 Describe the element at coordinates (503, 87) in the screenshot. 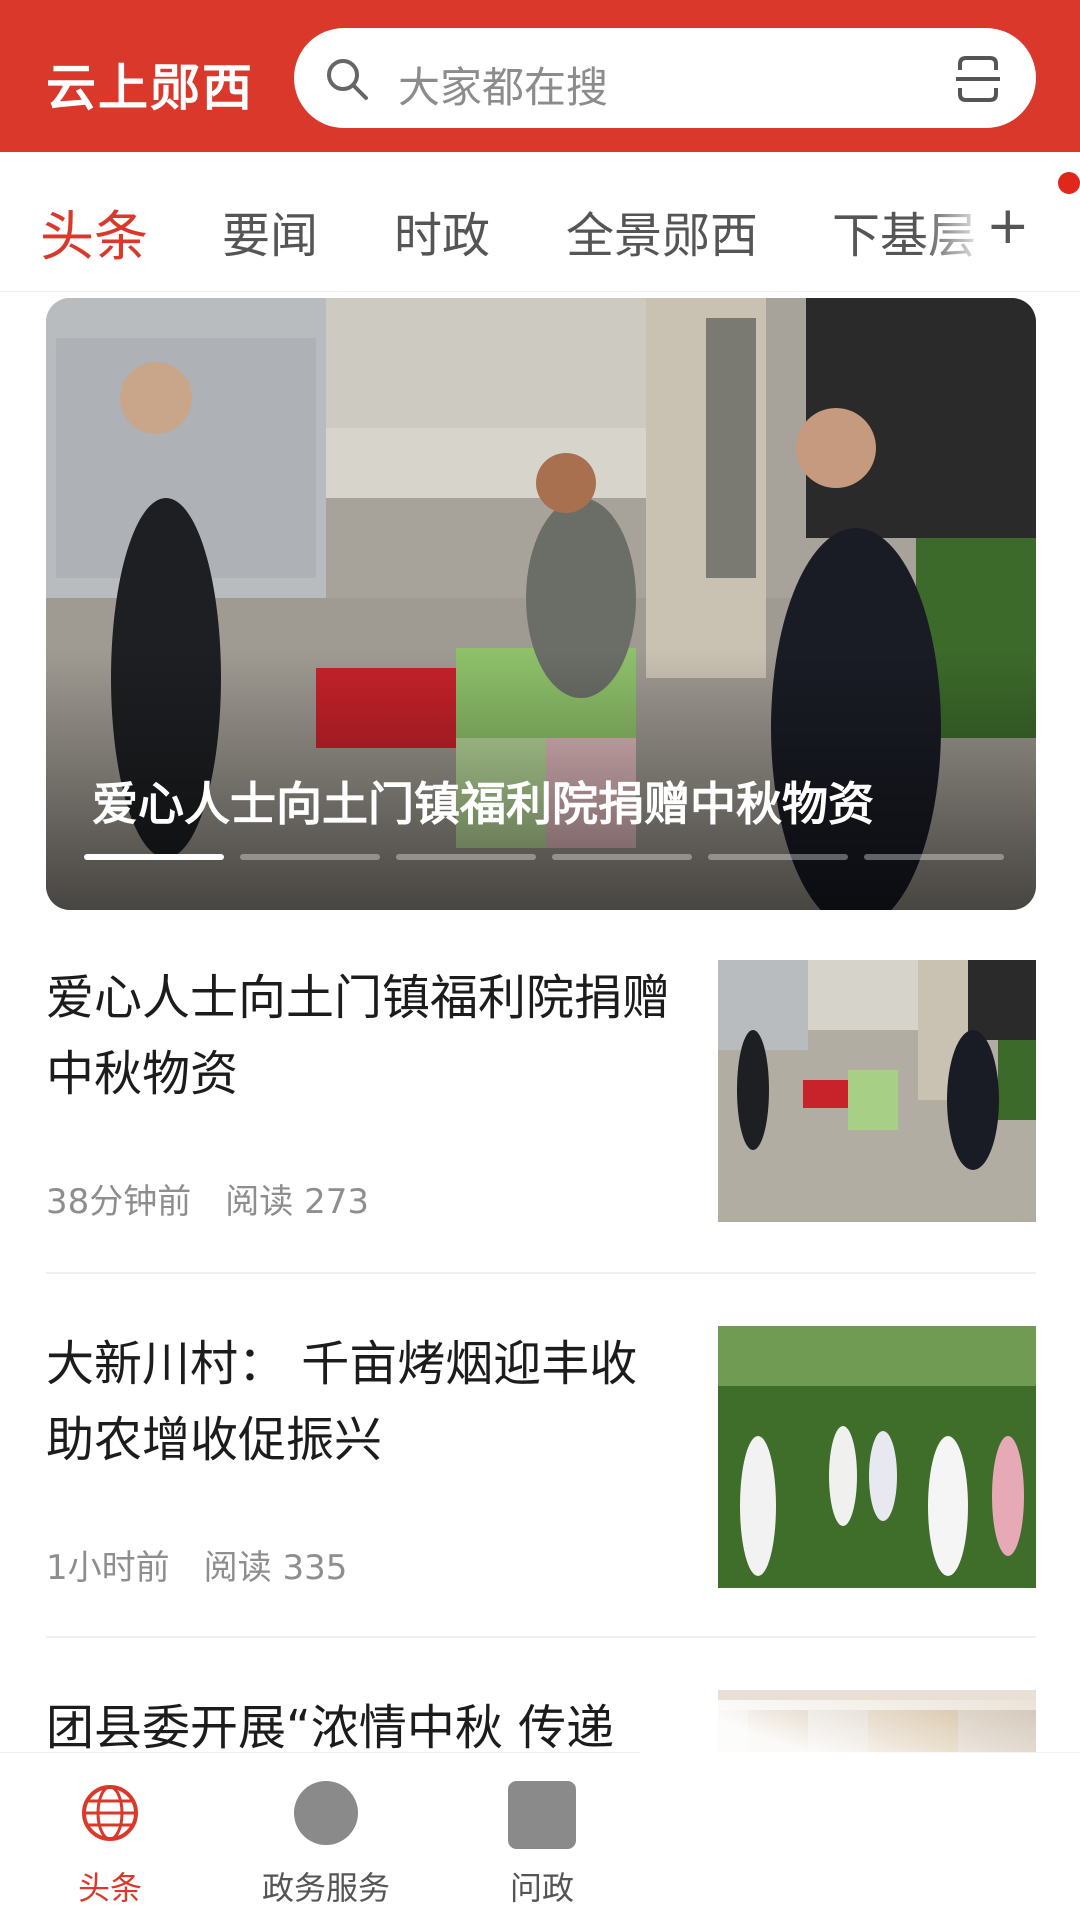

I see `search-placeholder: 大家都在搜` at that location.